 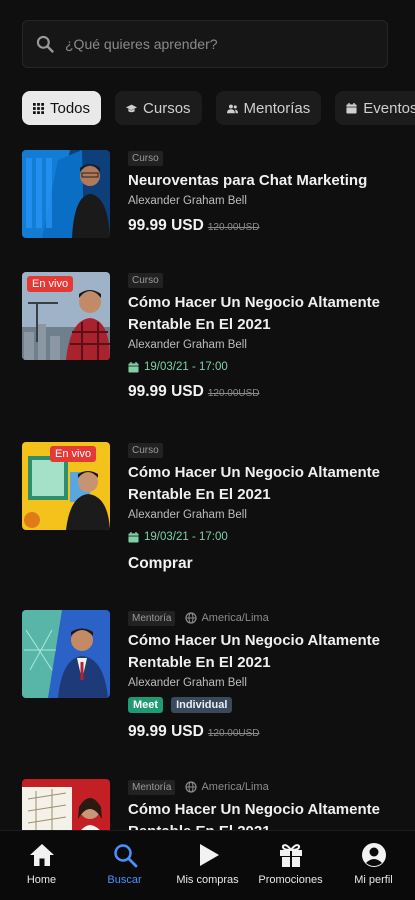 What do you see at coordinates (263, 564) in the screenshot?
I see `buy-button: Comprar` at bounding box center [263, 564].